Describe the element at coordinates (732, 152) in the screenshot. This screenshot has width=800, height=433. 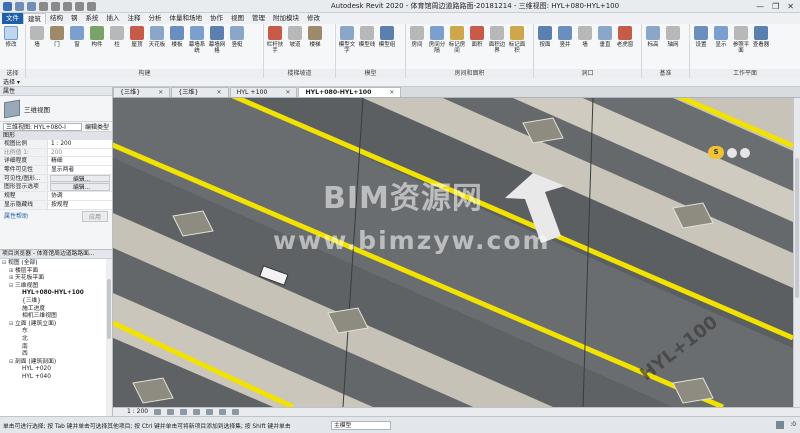
I see `zoom-icon` at that location.